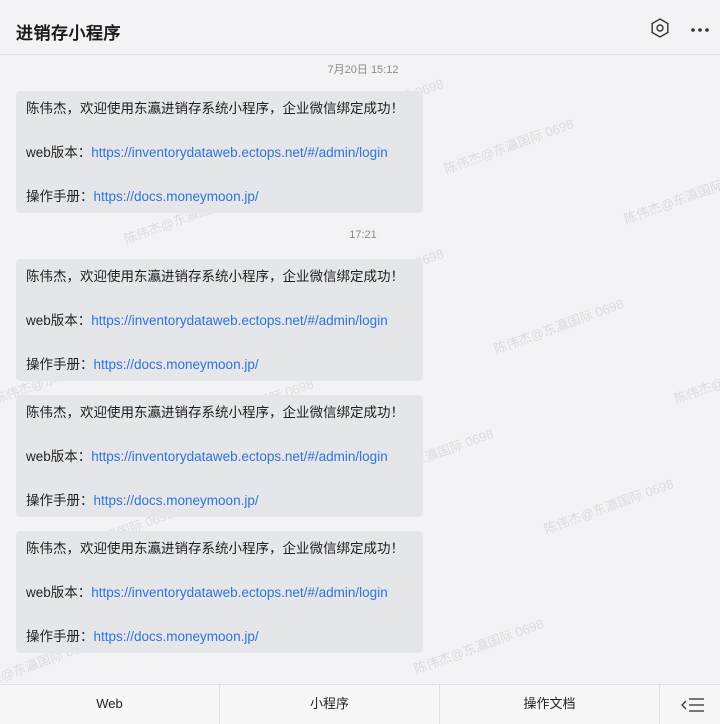  What do you see at coordinates (693, 705) in the screenshot?
I see `menu-toggle-icon` at bounding box center [693, 705].